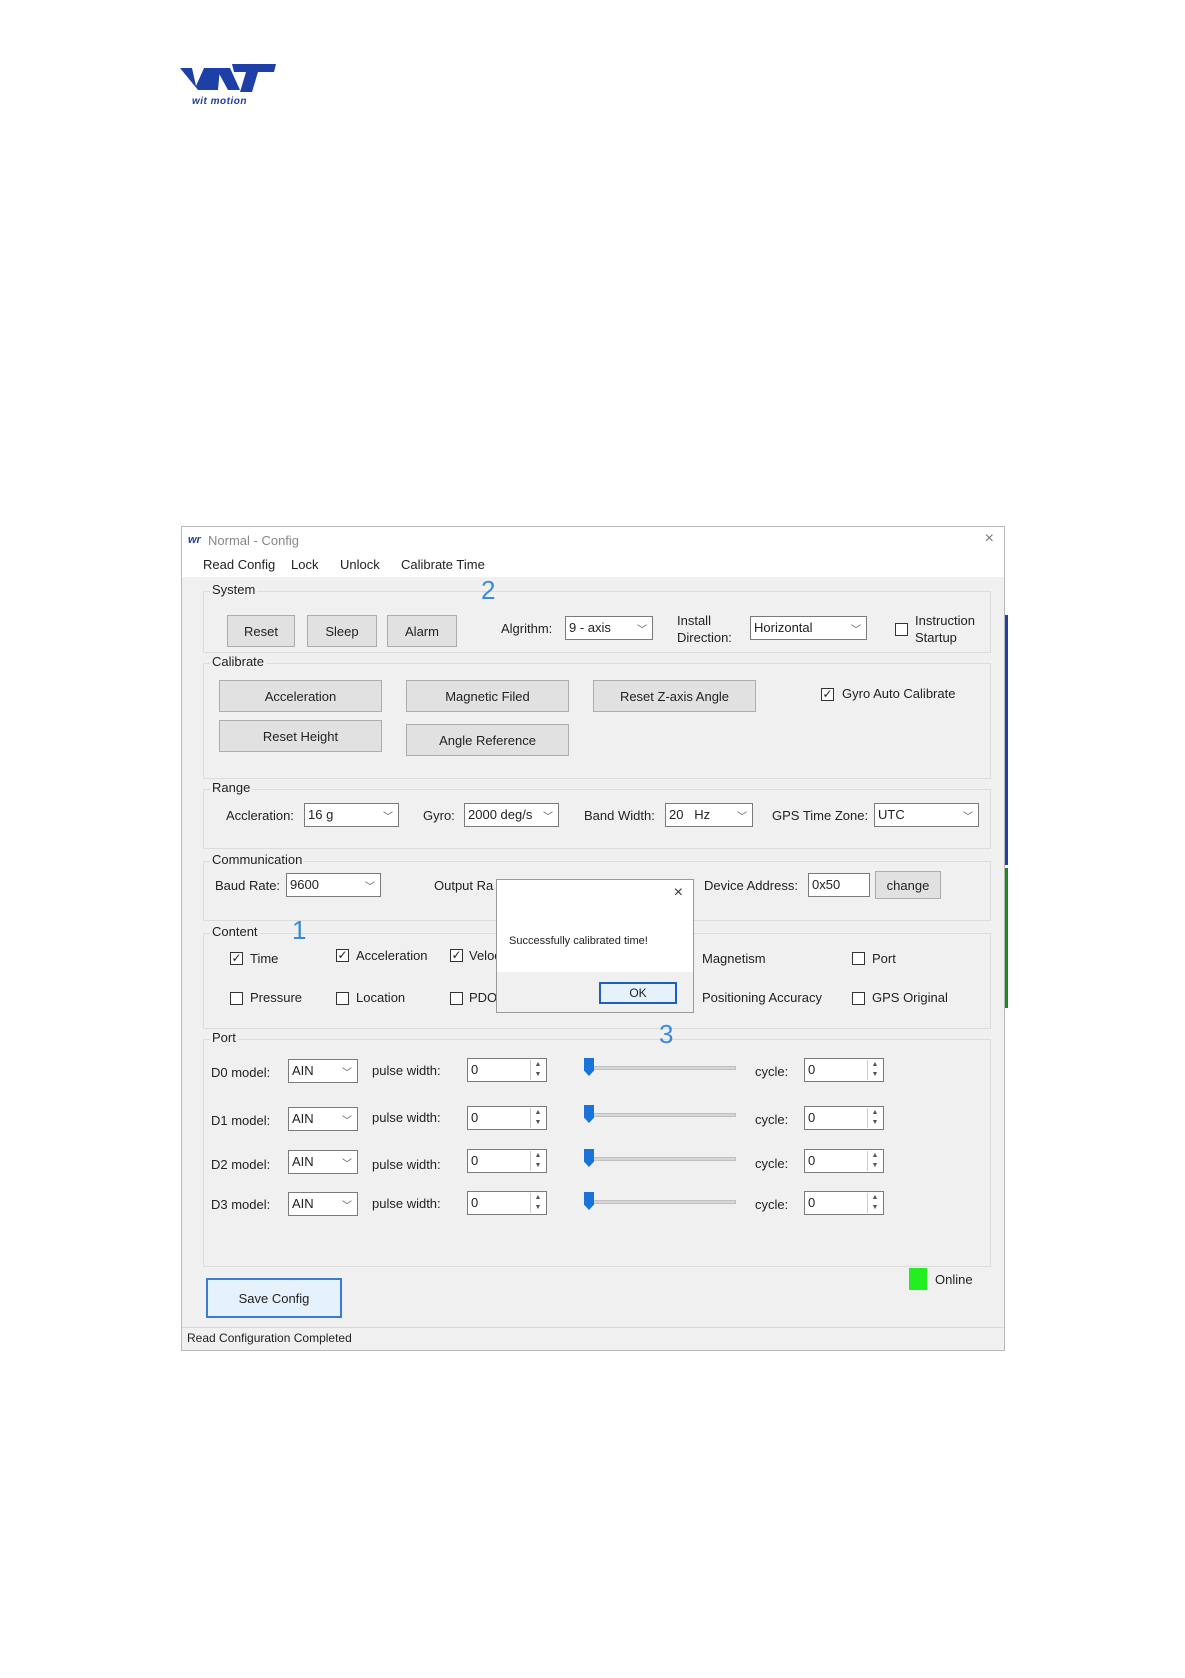 This screenshot has width=1185, height=1678. I want to click on magnetic-filed-button: Magnetic Filed, so click(487, 696).